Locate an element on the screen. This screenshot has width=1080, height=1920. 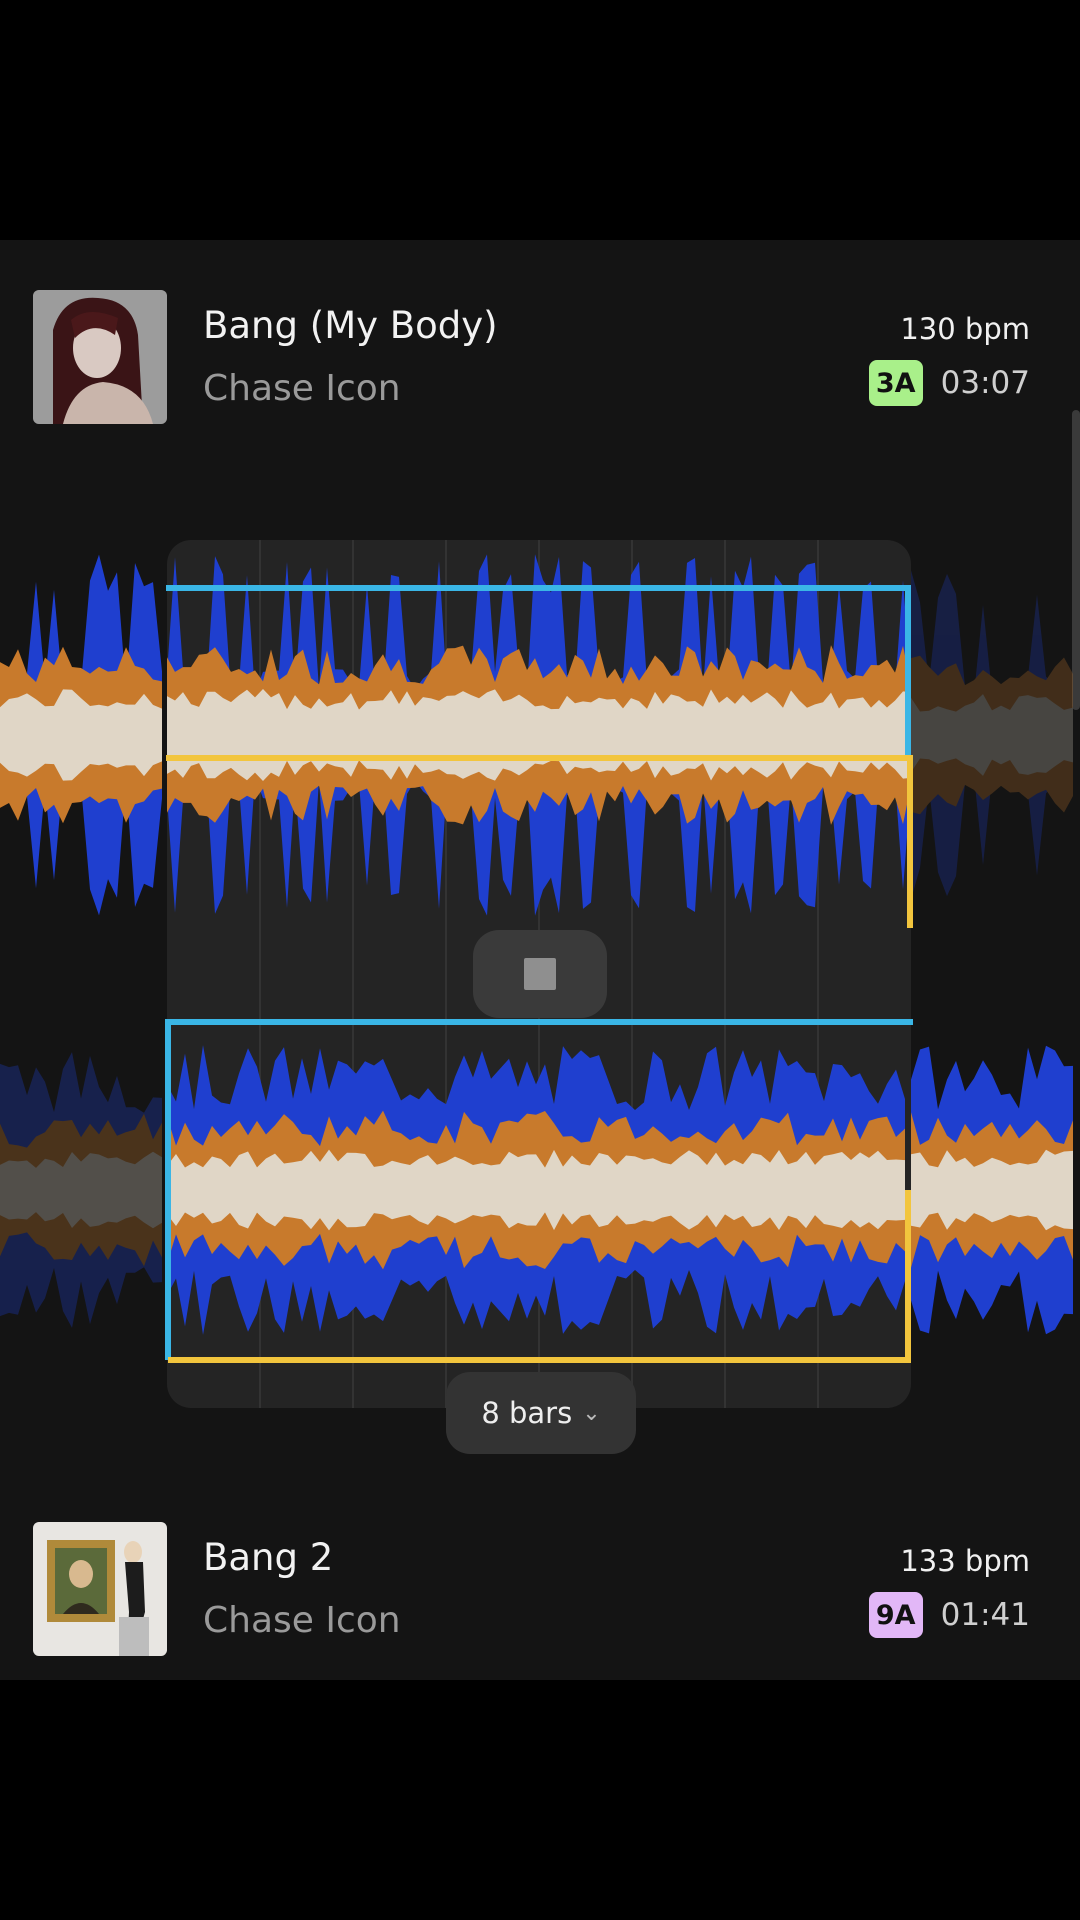
track-row-2: Bang 2 Chase Icon 133 bpm 9A 01:41 is located at coordinates (540, 1592).